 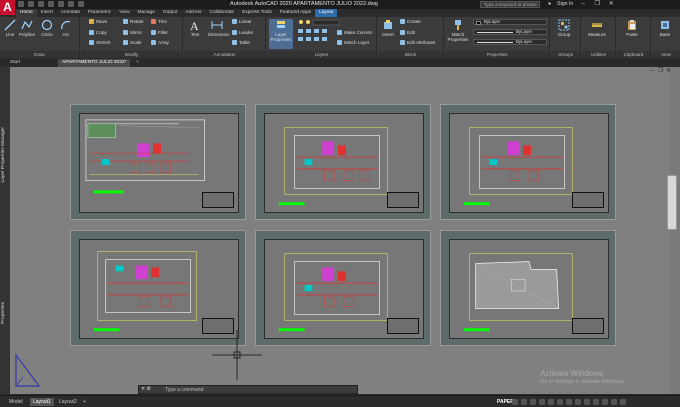 What do you see at coordinates (564, 28) in the screenshot?
I see `group-button: Group` at bounding box center [564, 28].